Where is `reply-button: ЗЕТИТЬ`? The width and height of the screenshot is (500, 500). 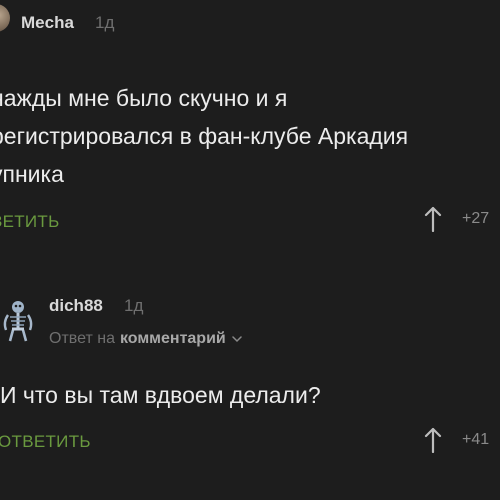 reply-button: ЗЕТИТЬ is located at coordinates (30, 222).